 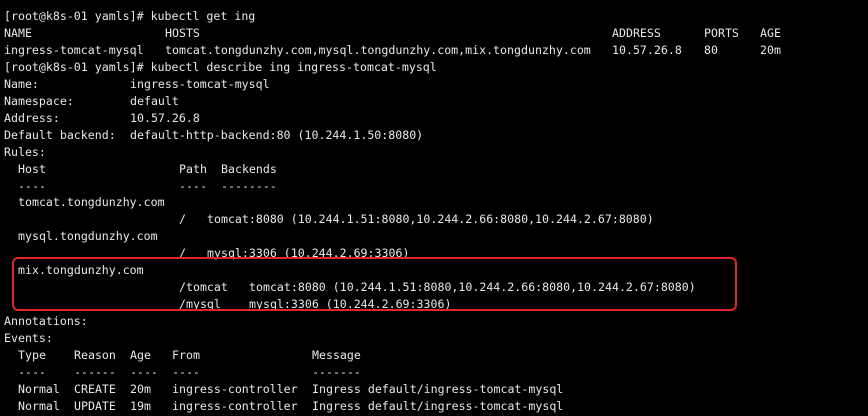 I want to click on rules-header-row-cell: Backends, so click(x=249, y=168).